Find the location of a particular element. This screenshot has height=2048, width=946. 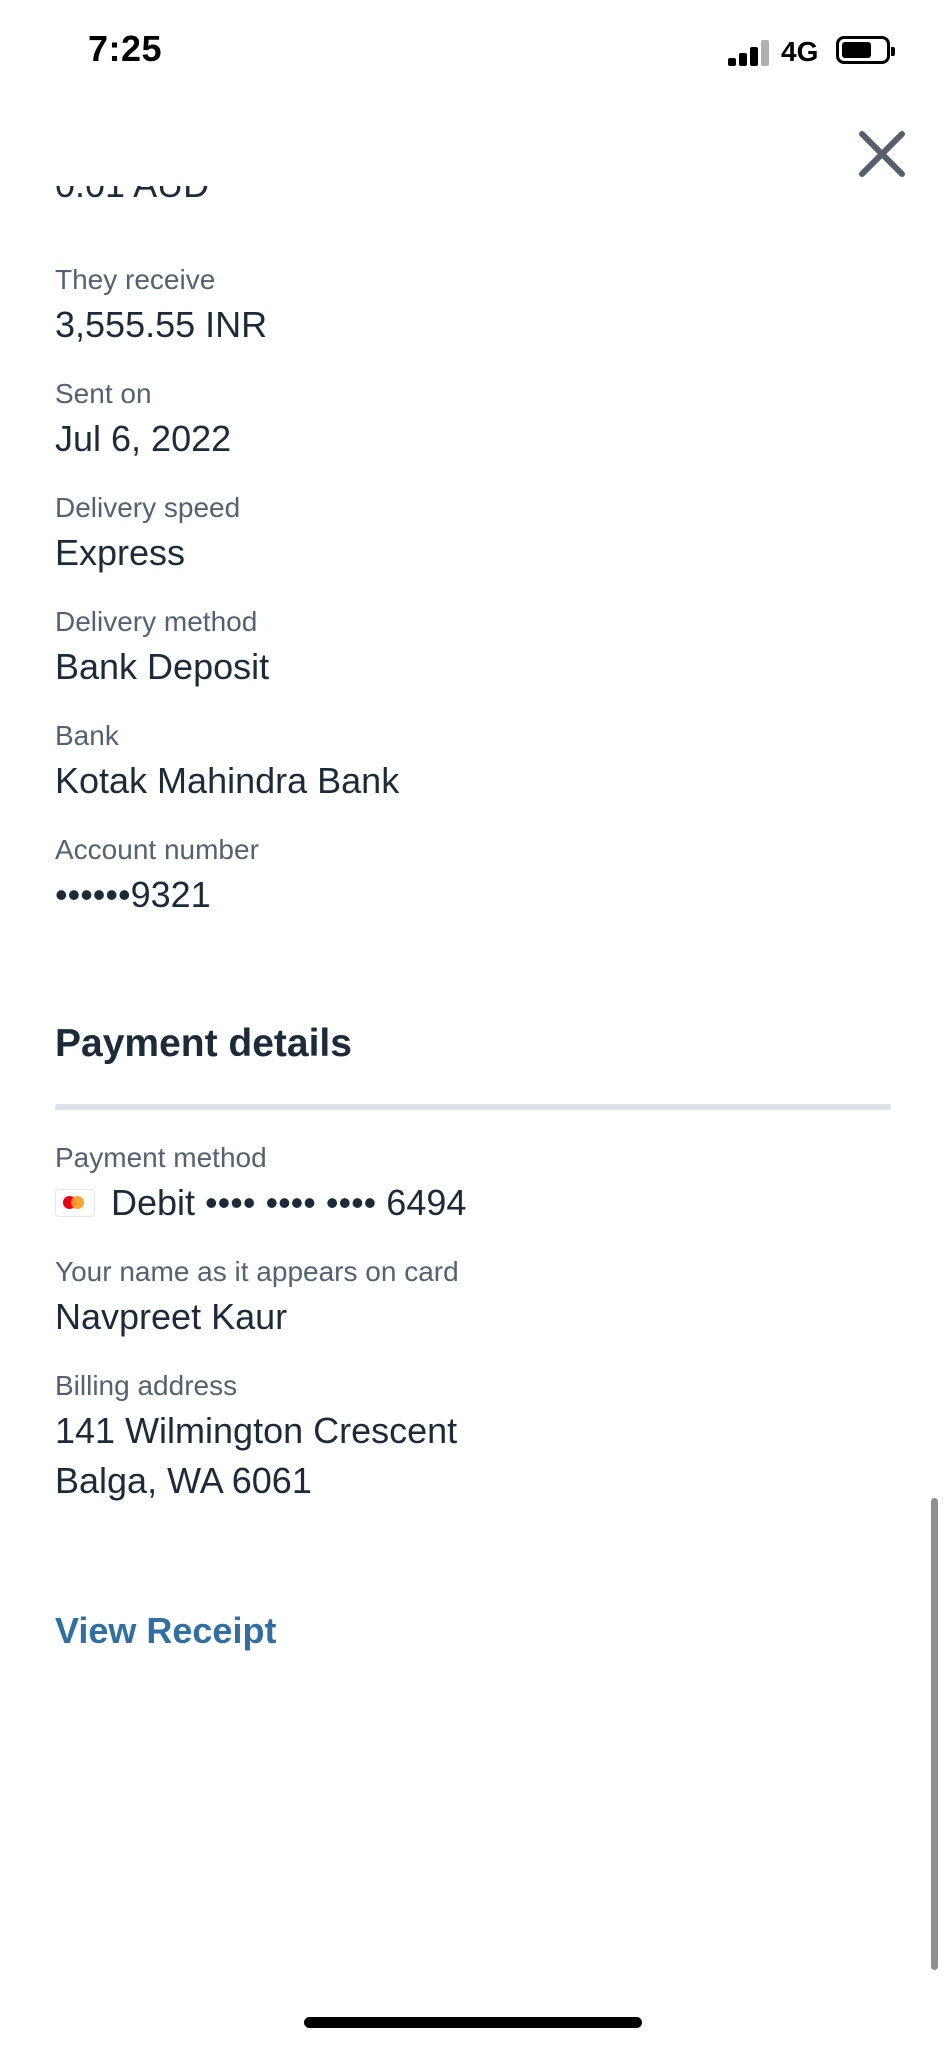

field-payment-method: Payment method Debit •••• •••• •••• 6494 is located at coordinates (260, 1183).